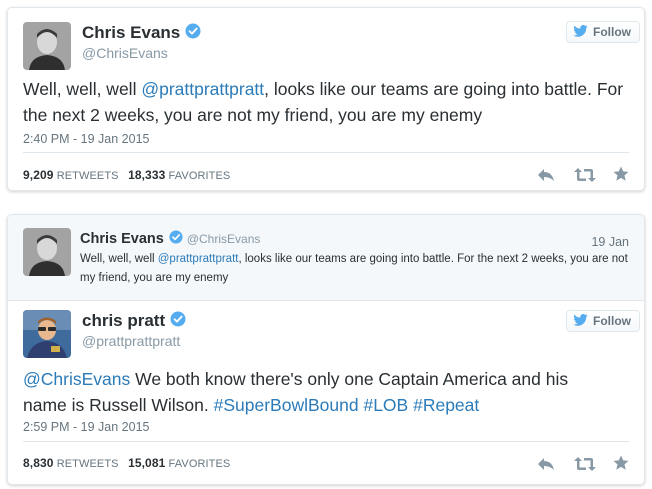 Image resolution: width=652 pixels, height=489 pixels. I want to click on tweet-timestamp: 2:40 PM - 19 Jan 2015, so click(86, 139).